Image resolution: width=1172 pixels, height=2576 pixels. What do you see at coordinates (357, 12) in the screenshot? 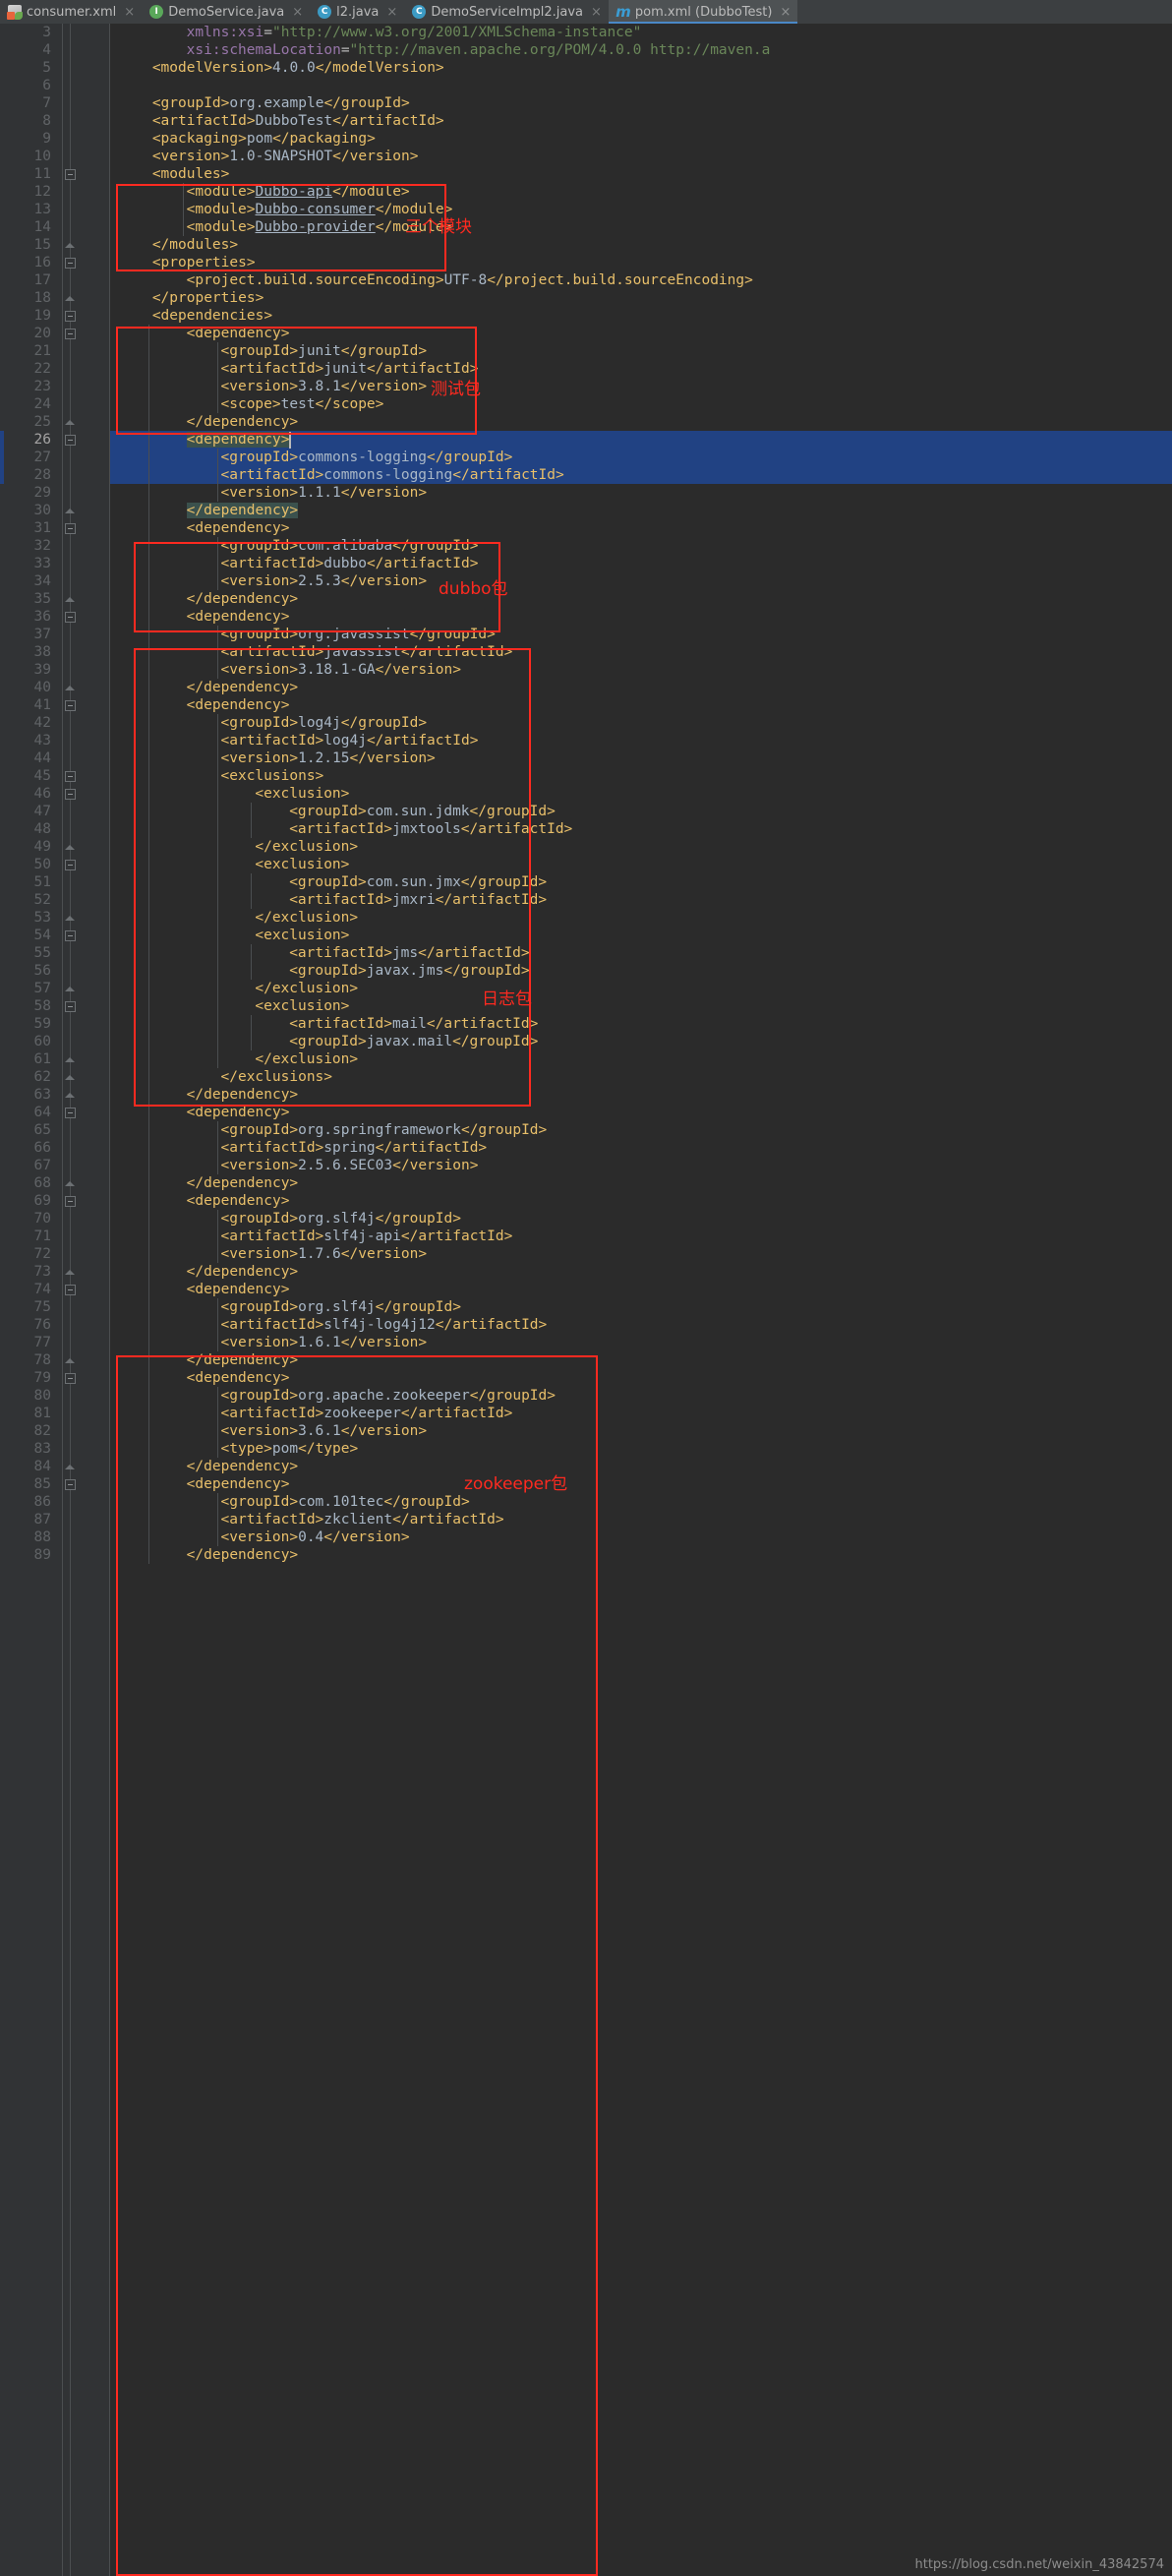
I see `editor-tab-l2-java: Cl2.java ×` at bounding box center [357, 12].